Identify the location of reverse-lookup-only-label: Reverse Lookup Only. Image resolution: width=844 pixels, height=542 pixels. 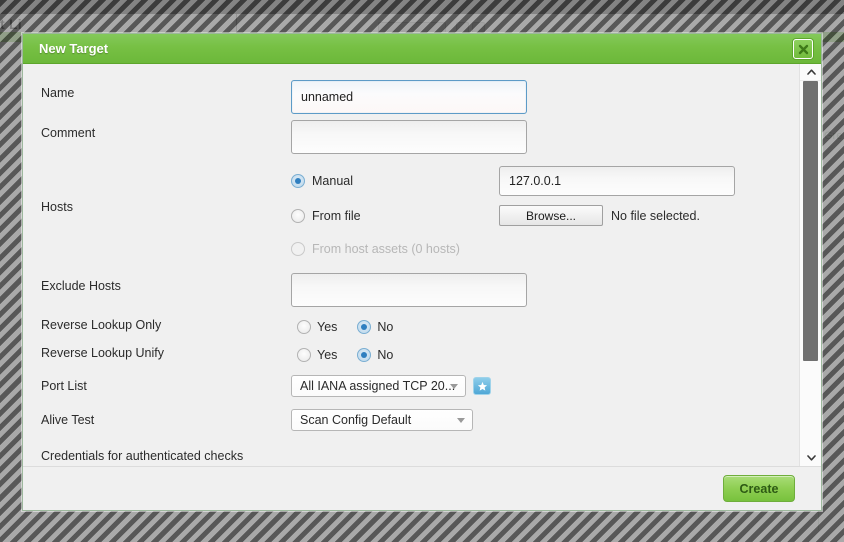
(101, 325).